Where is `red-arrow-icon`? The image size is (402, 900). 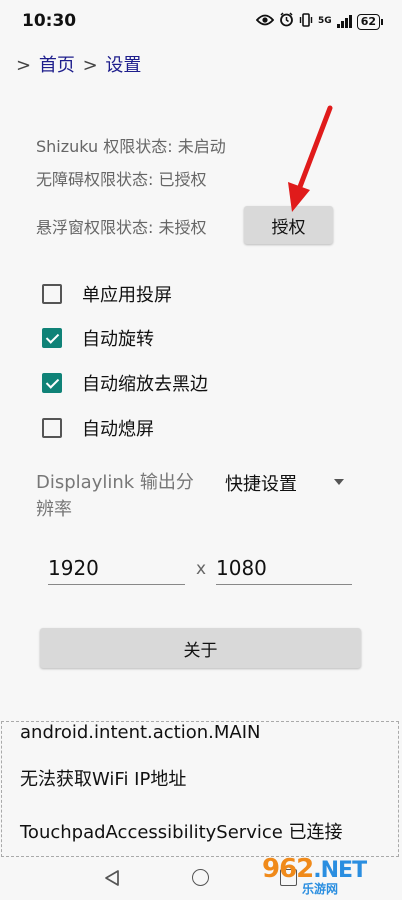
red-arrow-icon is located at coordinates (310, 158).